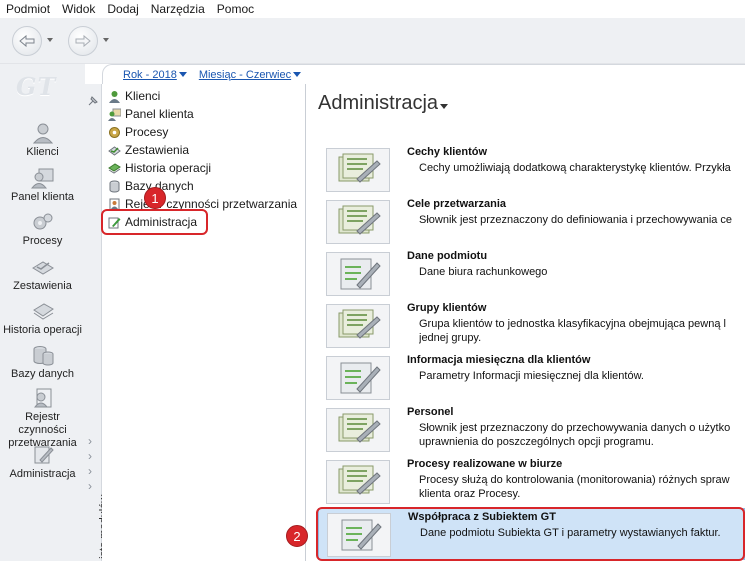 The height and width of the screenshot is (561, 745). What do you see at coordinates (143, 96) in the screenshot?
I see `tree-item-label: Klienci` at bounding box center [143, 96].